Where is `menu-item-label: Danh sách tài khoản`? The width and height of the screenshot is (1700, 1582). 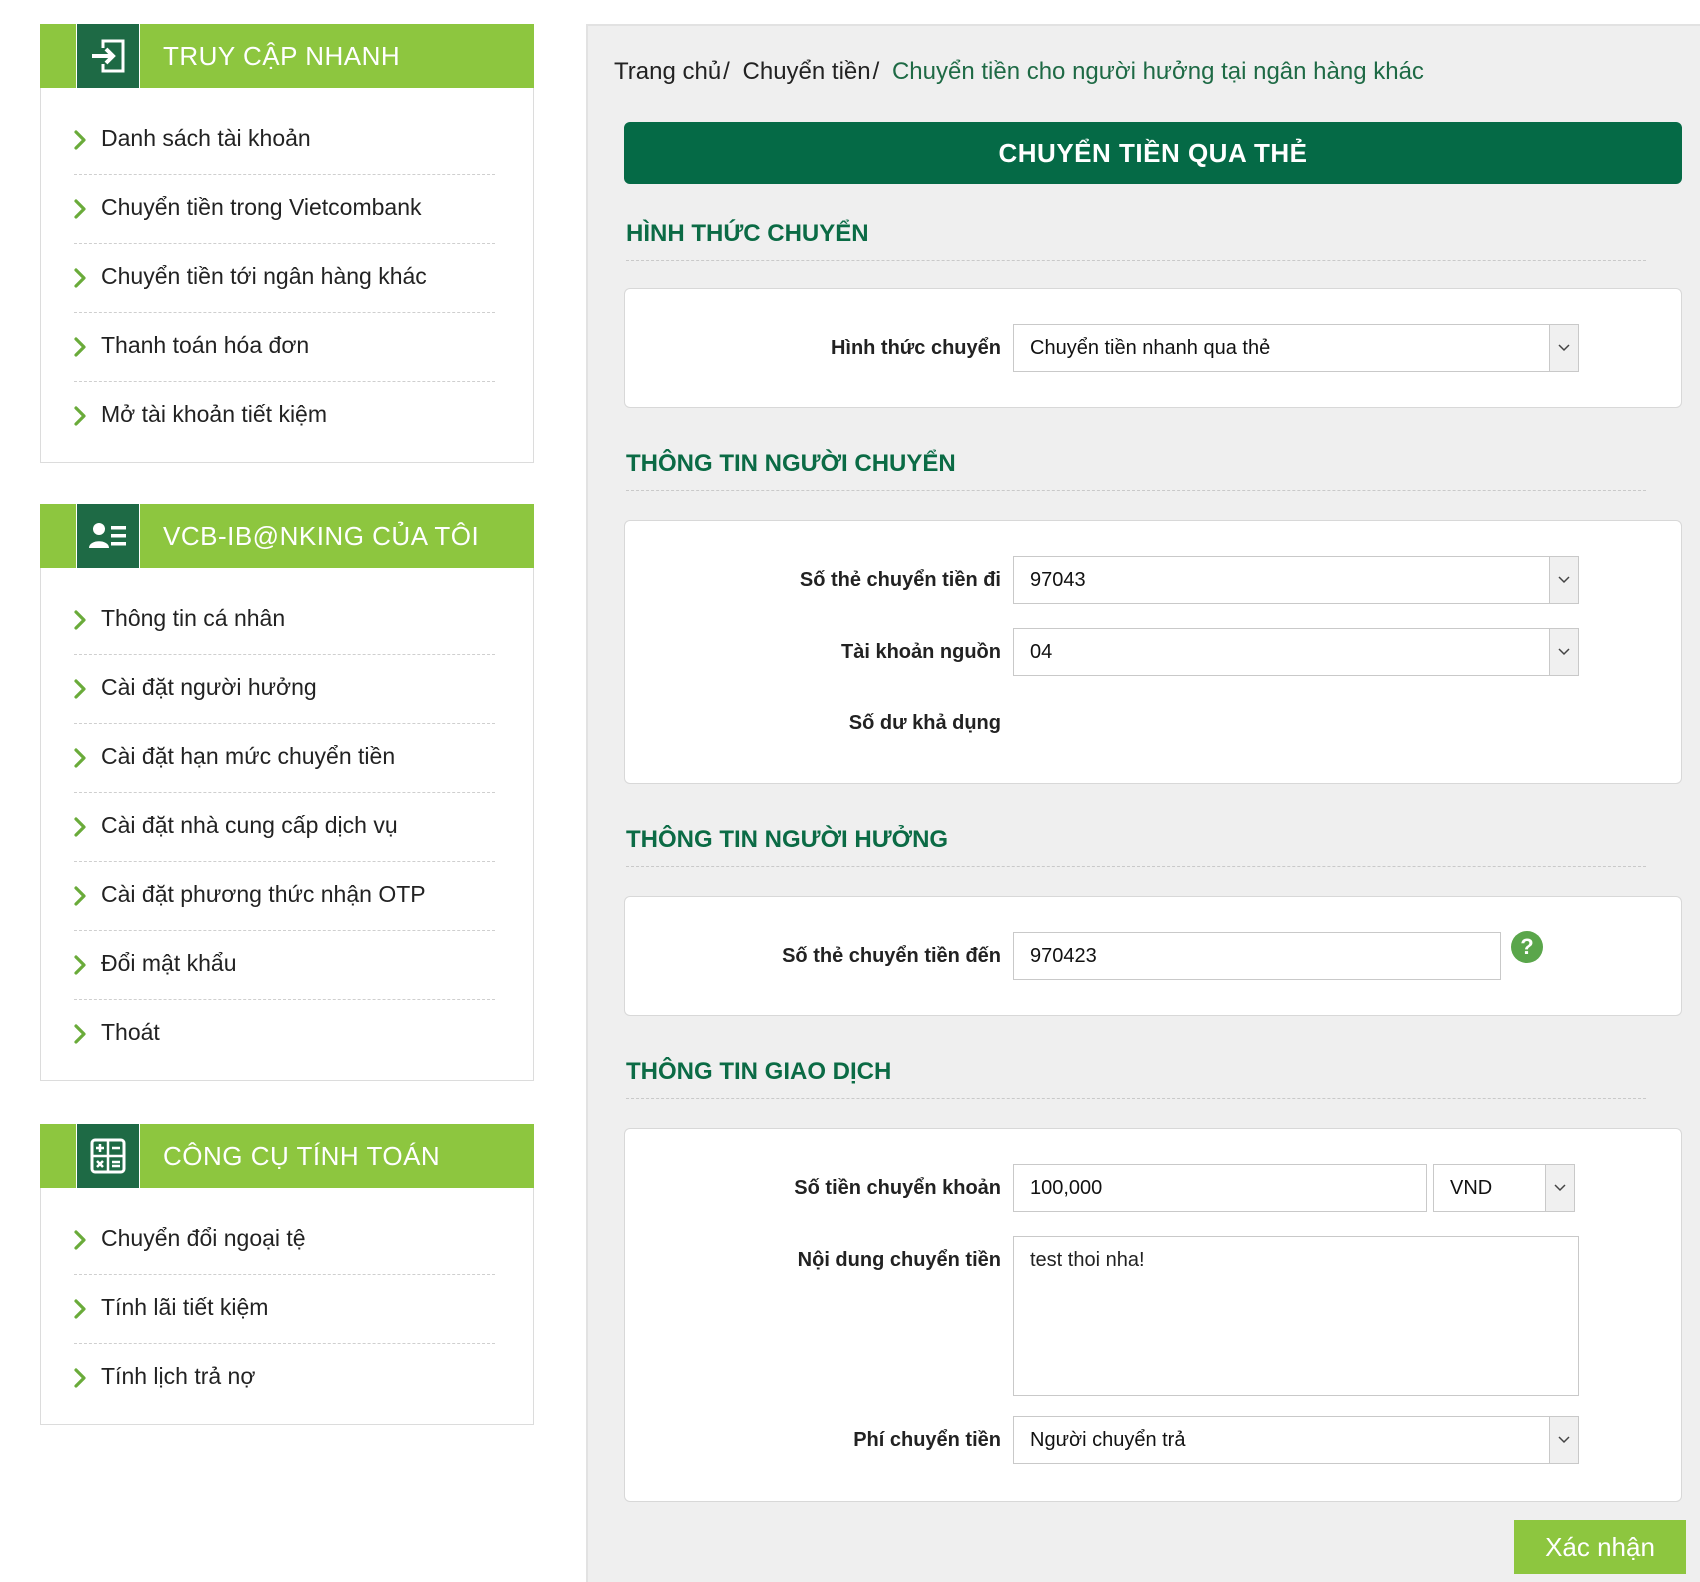
menu-item-label: Danh sách tài khoản is located at coordinates (206, 138).